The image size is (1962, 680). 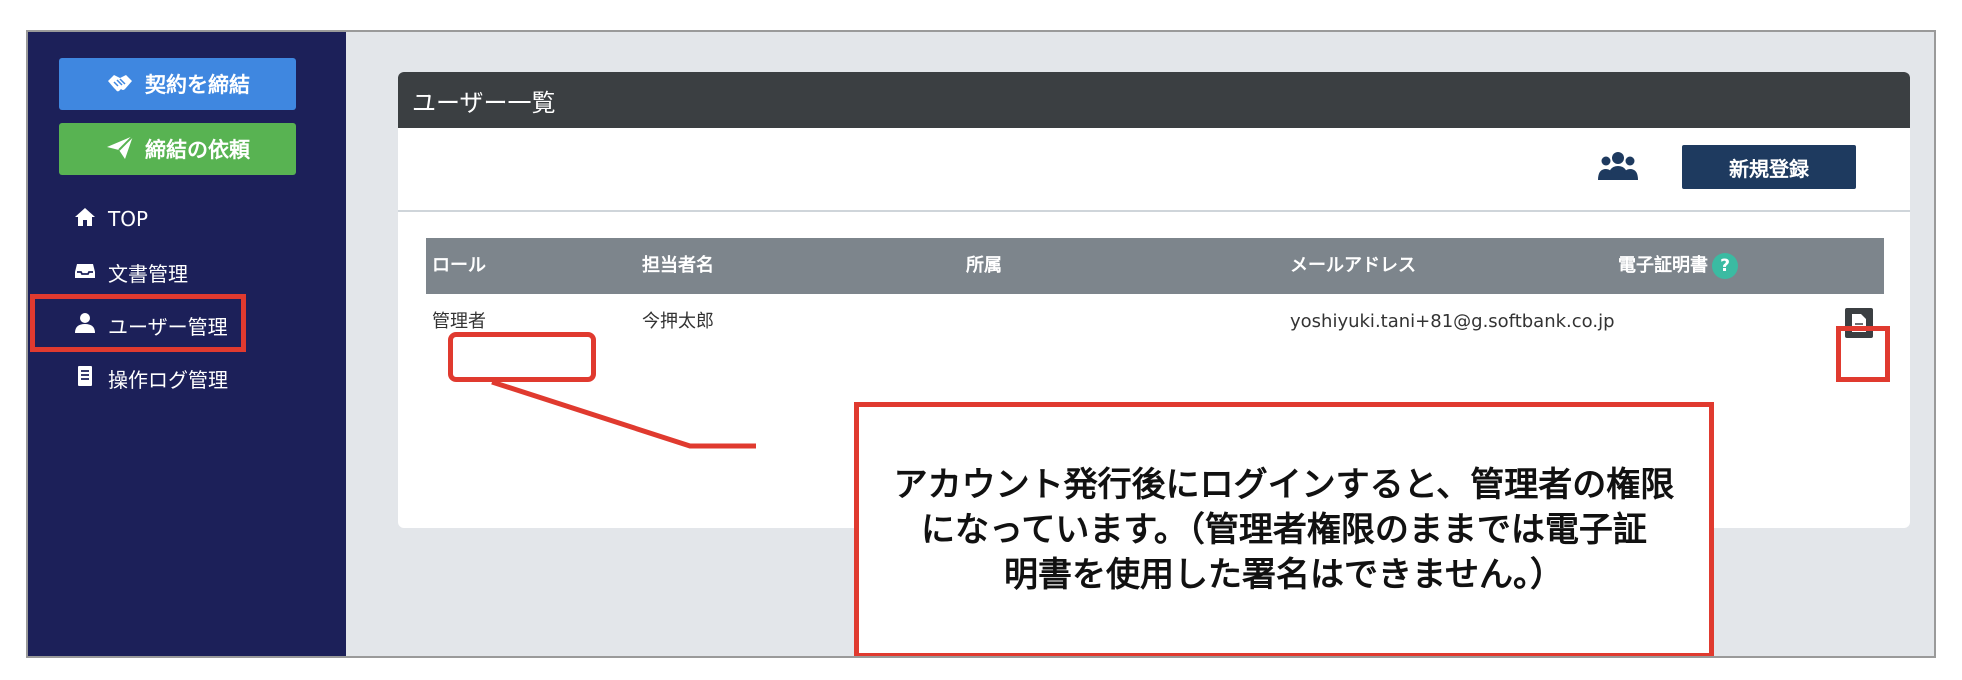 What do you see at coordinates (1284, 484) in the screenshot?
I see `callout-line: アカウント発行後にログインすると、管理者の権限` at bounding box center [1284, 484].